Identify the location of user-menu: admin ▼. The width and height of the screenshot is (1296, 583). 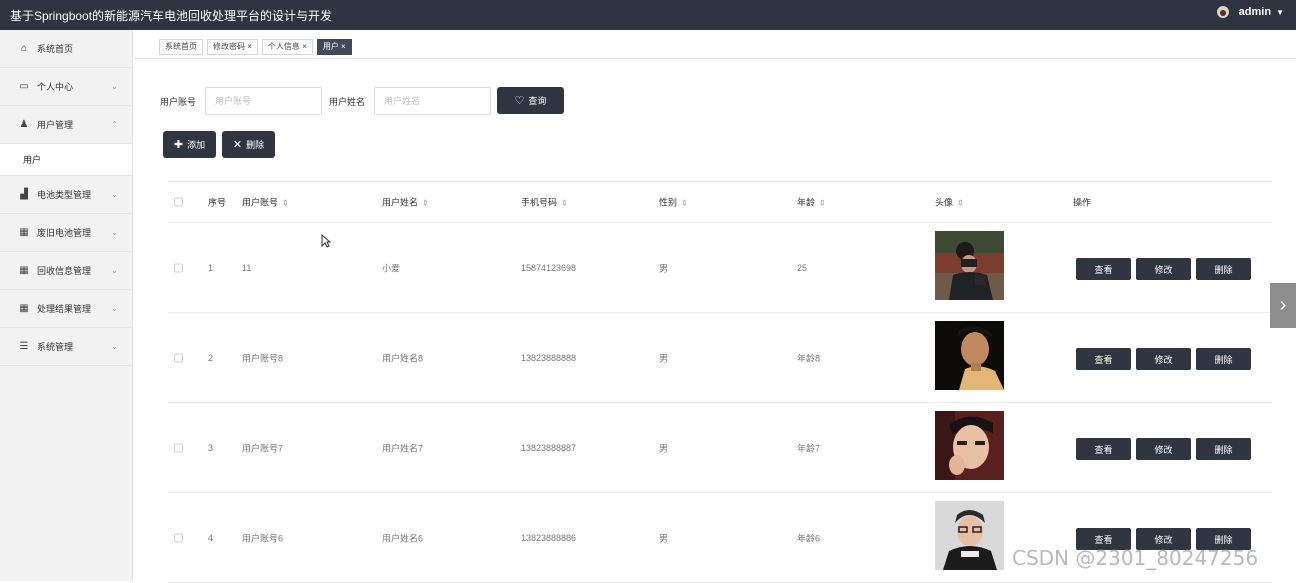
(1250, 12).